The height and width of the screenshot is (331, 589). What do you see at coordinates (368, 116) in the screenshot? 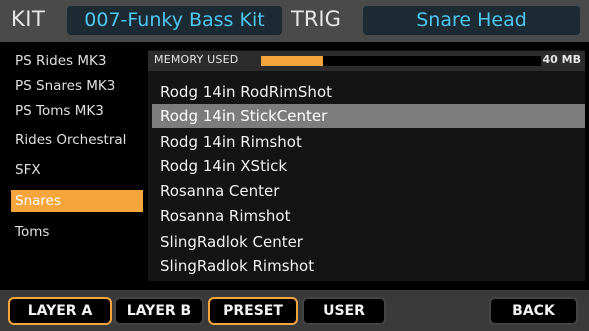
I see `instrument-item: Rodg 14in StickCenter` at bounding box center [368, 116].